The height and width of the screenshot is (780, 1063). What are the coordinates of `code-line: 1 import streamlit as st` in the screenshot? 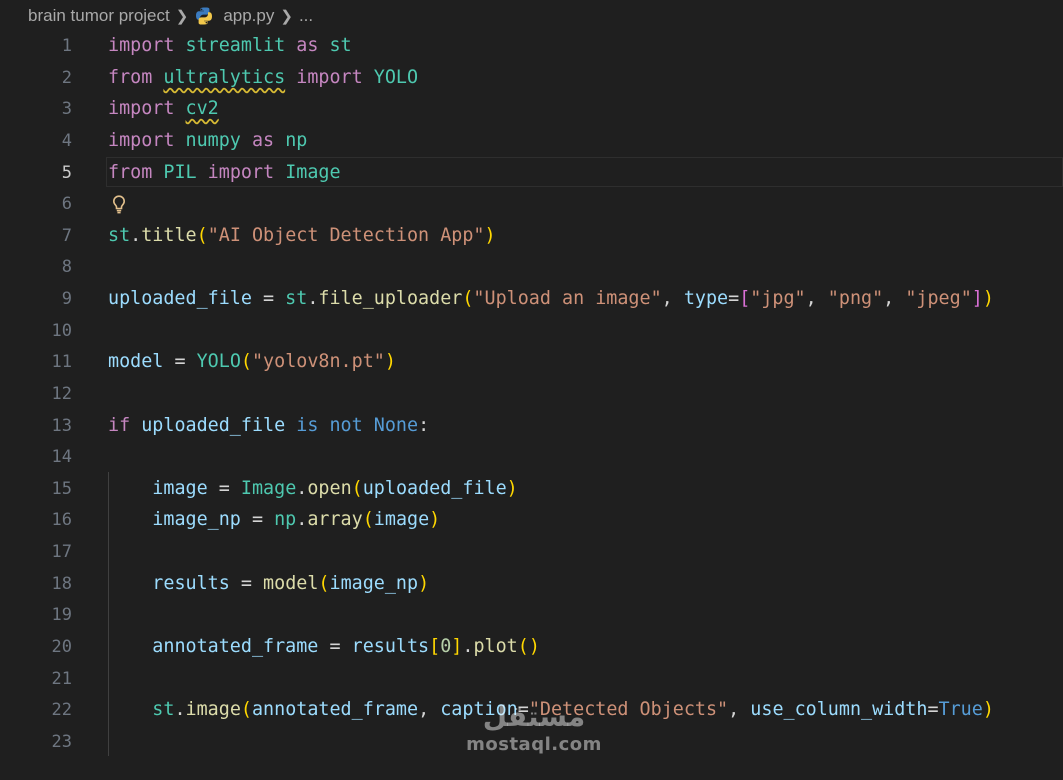 It's located at (531, 46).